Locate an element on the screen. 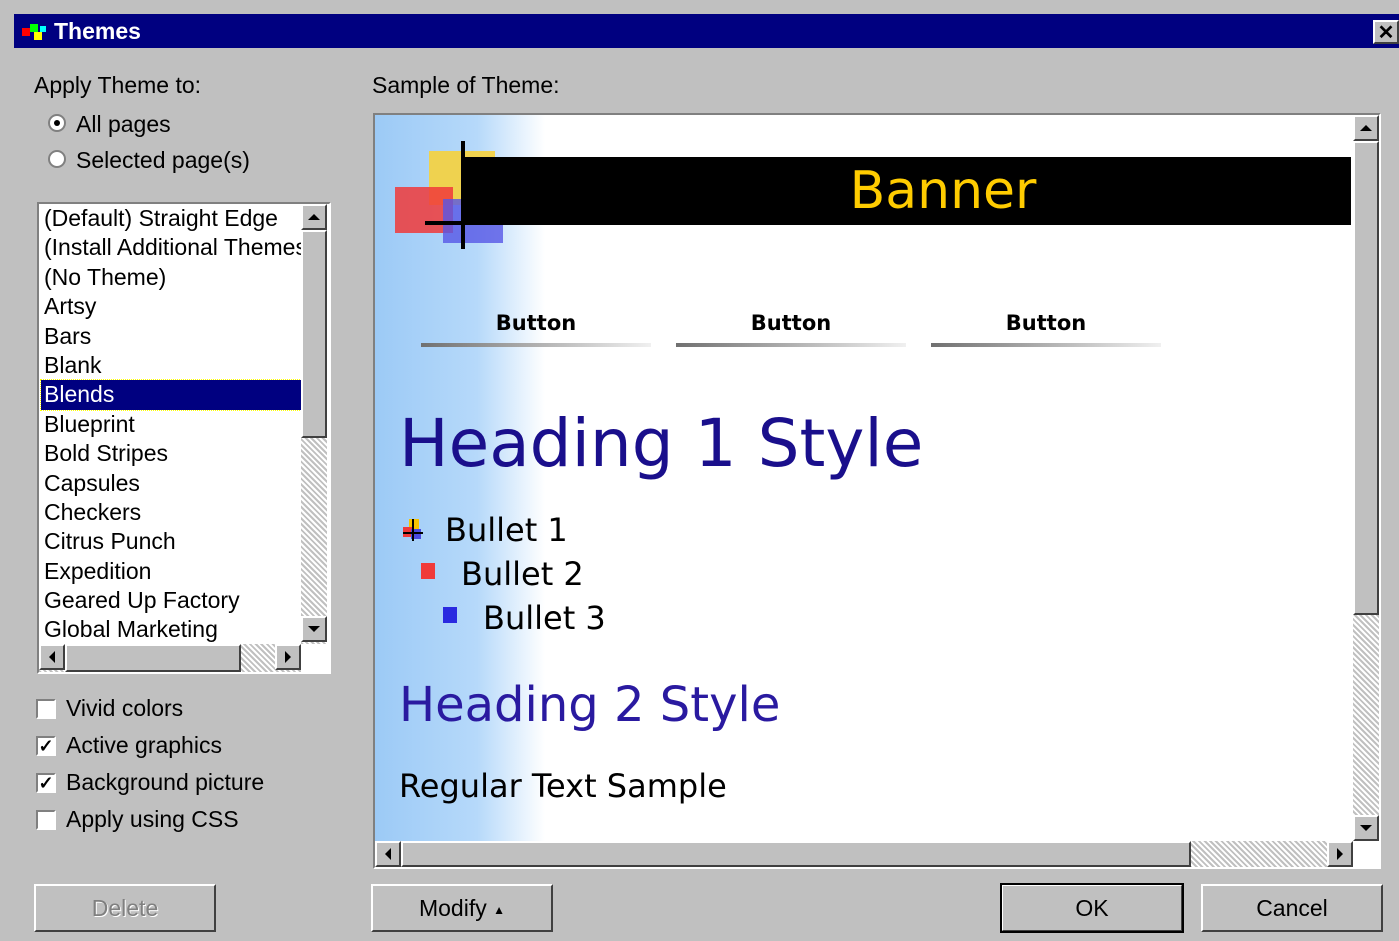 The height and width of the screenshot is (941, 1399). sample-heading-1: Heading 1 Style is located at coordinates (661, 443).